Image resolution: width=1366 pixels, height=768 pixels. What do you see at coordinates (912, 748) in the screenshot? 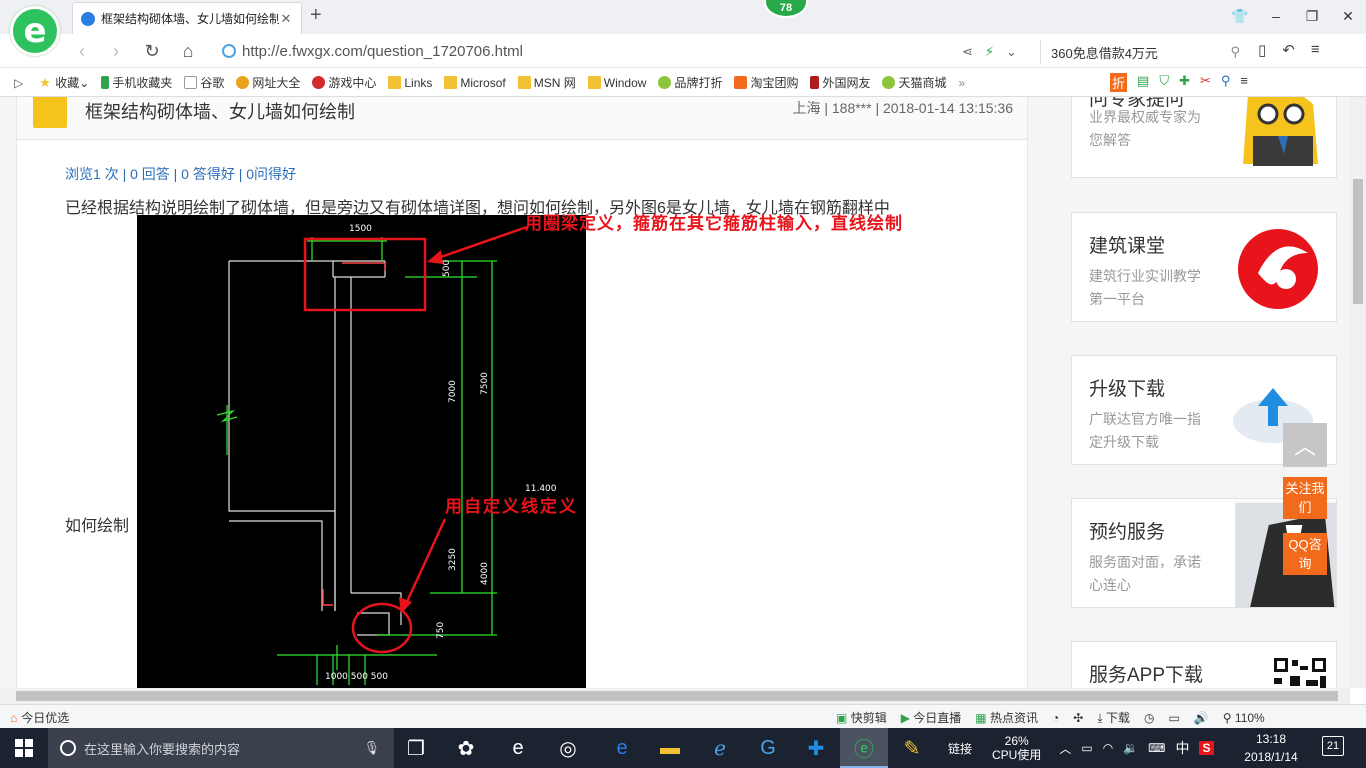
I see `notes-app-icon: ✎` at bounding box center [912, 748].